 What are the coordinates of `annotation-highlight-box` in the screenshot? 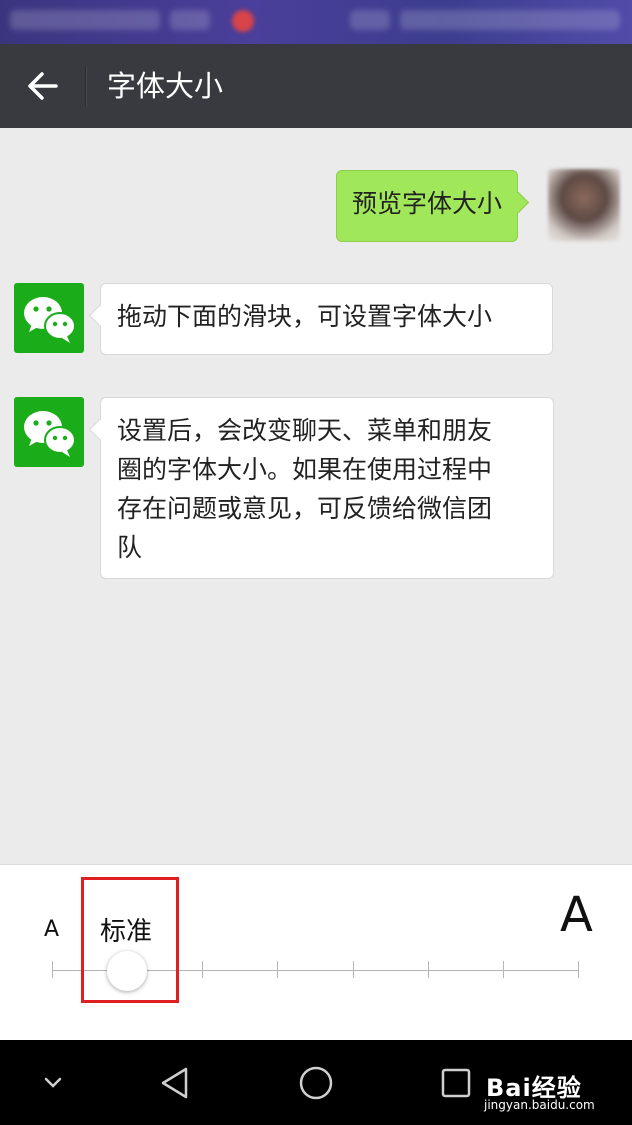 It's located at (130, 940).